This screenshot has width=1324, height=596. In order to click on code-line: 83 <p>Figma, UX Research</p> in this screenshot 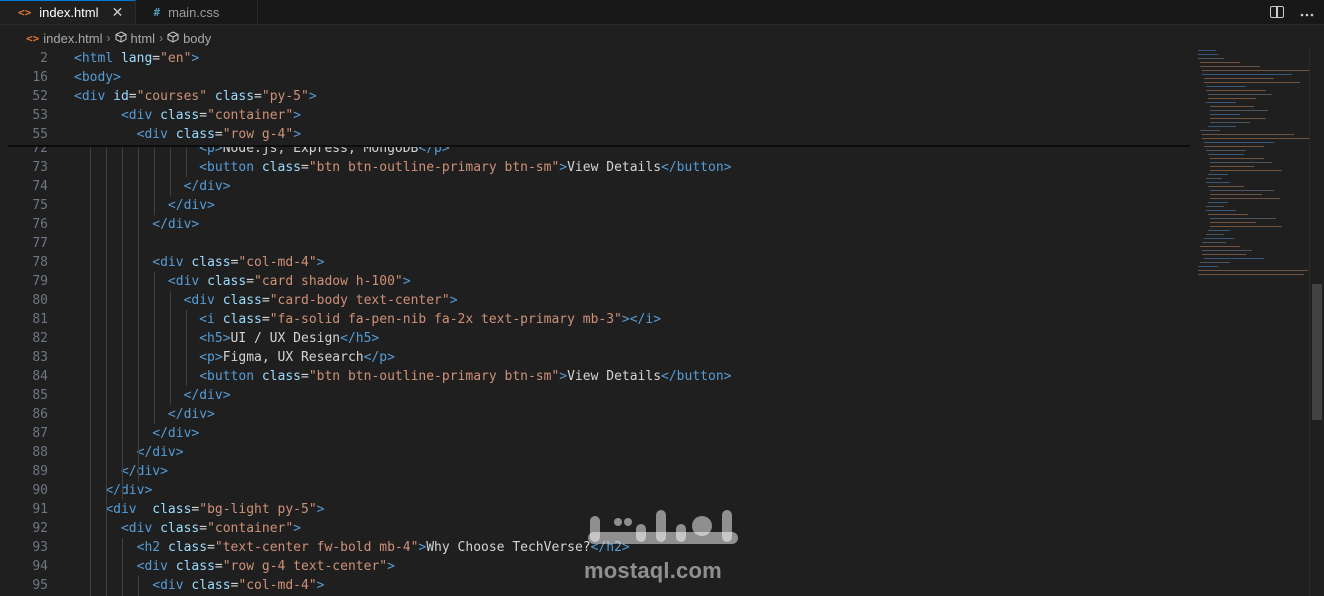, I will do `click(595, 357)`.